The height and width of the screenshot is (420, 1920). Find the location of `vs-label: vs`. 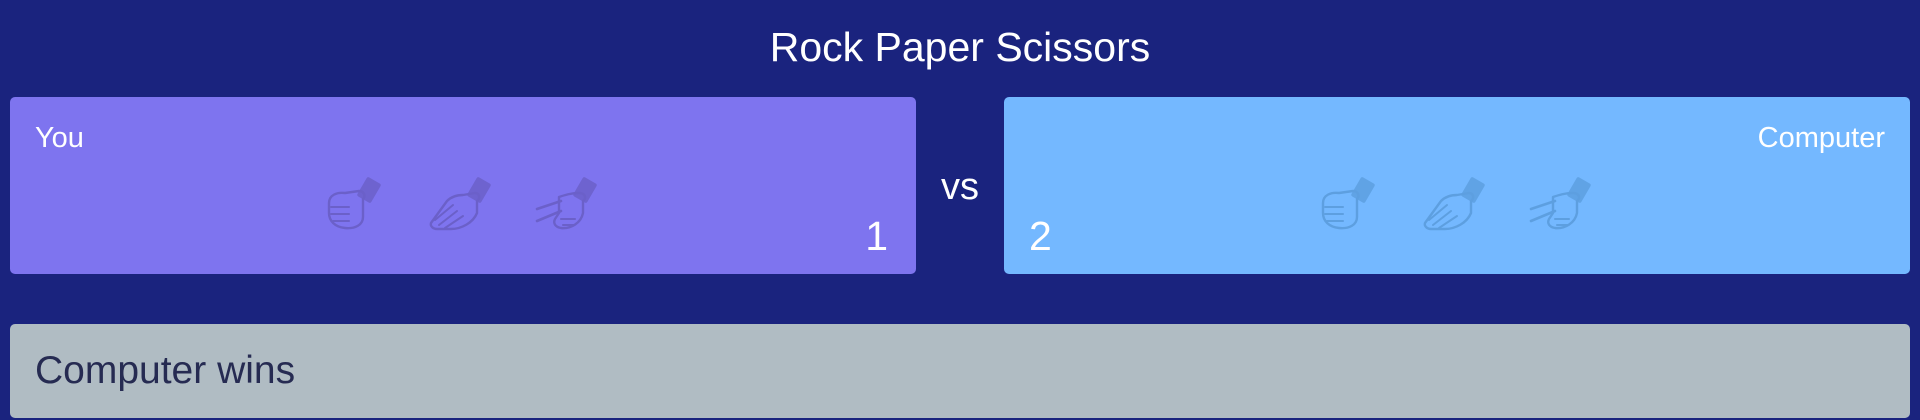

vs-label: vs is located at coordinates (960, 187).